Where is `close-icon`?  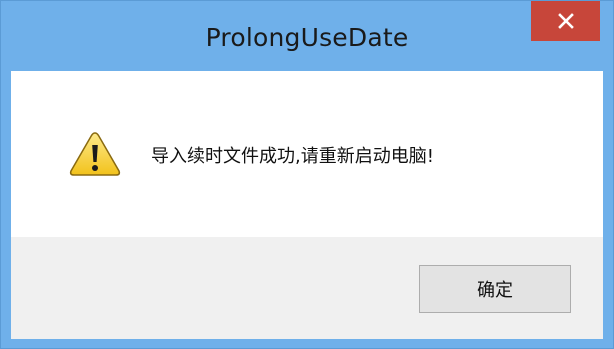 close-icon is located at coordinates (565, 21).